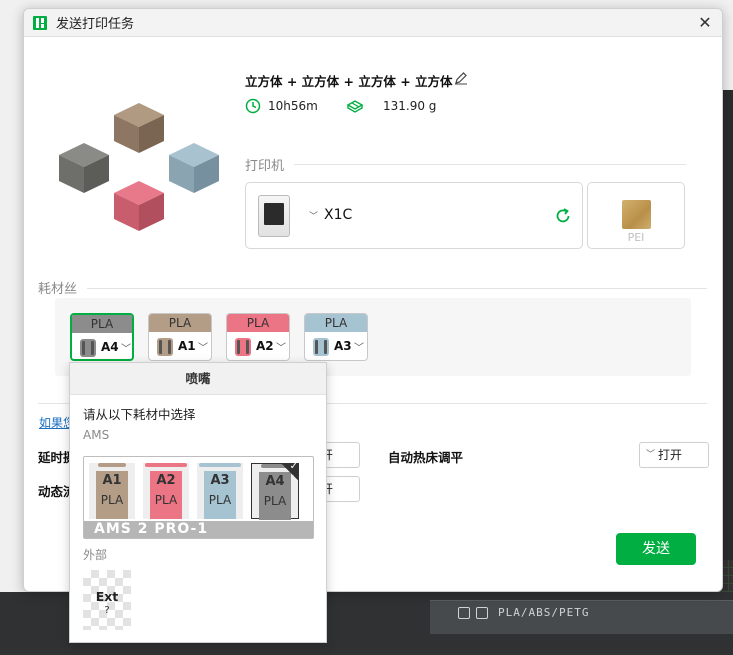  Describe the element at coordinates (220, 491) in the screenshot. I see `ams-slot-a3: A3 PLA` at that location.